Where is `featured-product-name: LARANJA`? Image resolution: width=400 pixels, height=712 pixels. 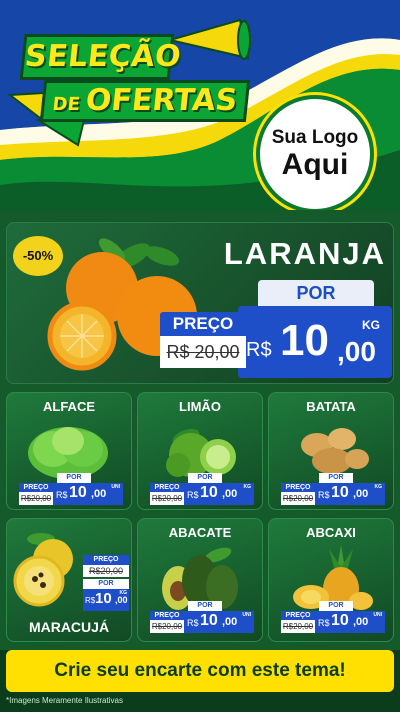 featured-product-name: LARANJA is located at coordinates (304, 253).